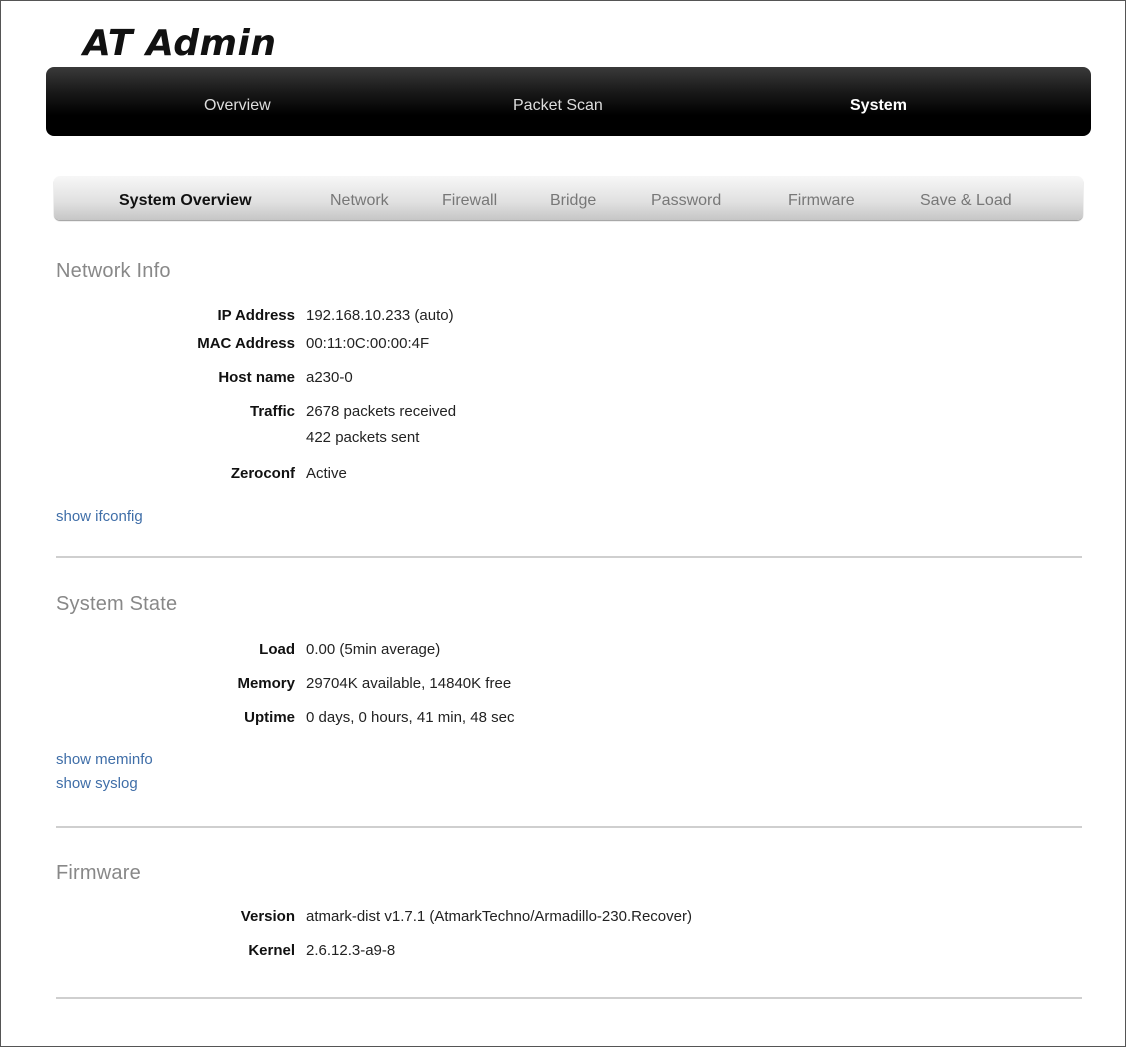 The image size is (1126, 1047). Describe the element at coordinates (359, 198) in the screenshot. I see `subtab-network: Network` at that location.